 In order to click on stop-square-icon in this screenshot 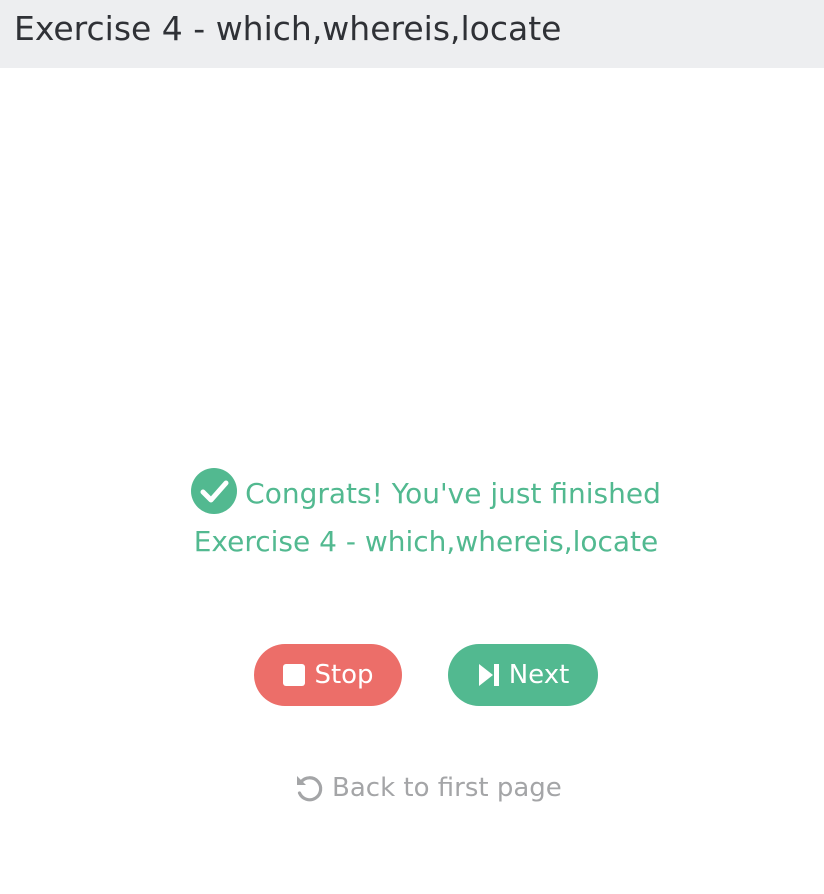, I will do `click(294, 675)`.